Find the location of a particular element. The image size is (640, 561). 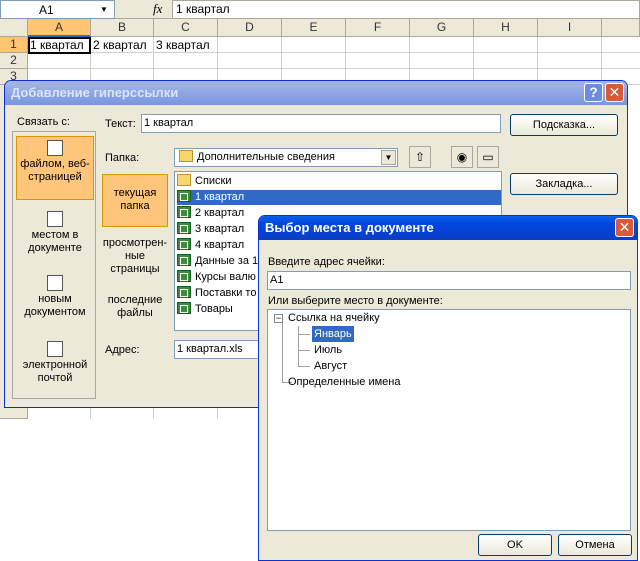

column-header: G is located at coordinates (442, 28).